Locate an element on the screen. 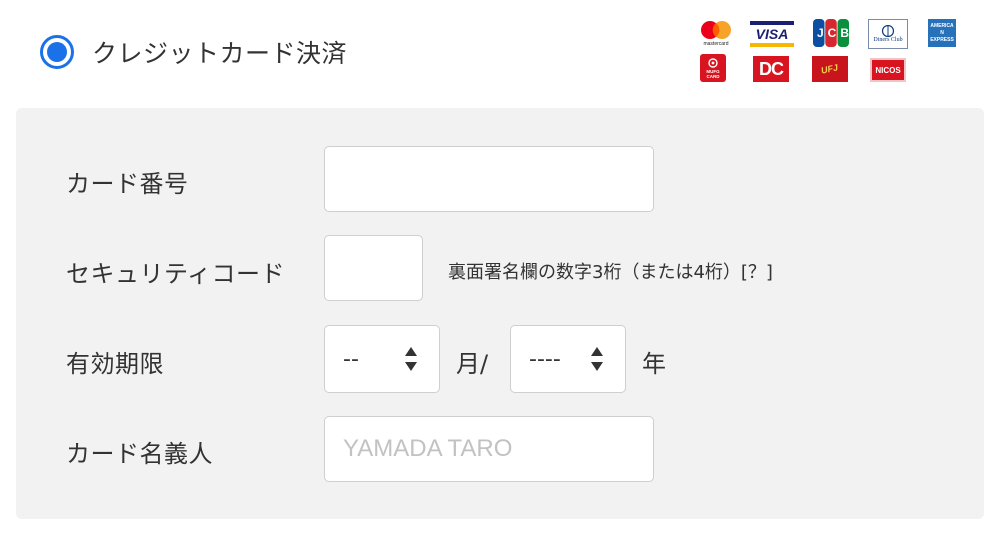  mastercard-wordmark: mastercard is located at coordinates (716, 43).